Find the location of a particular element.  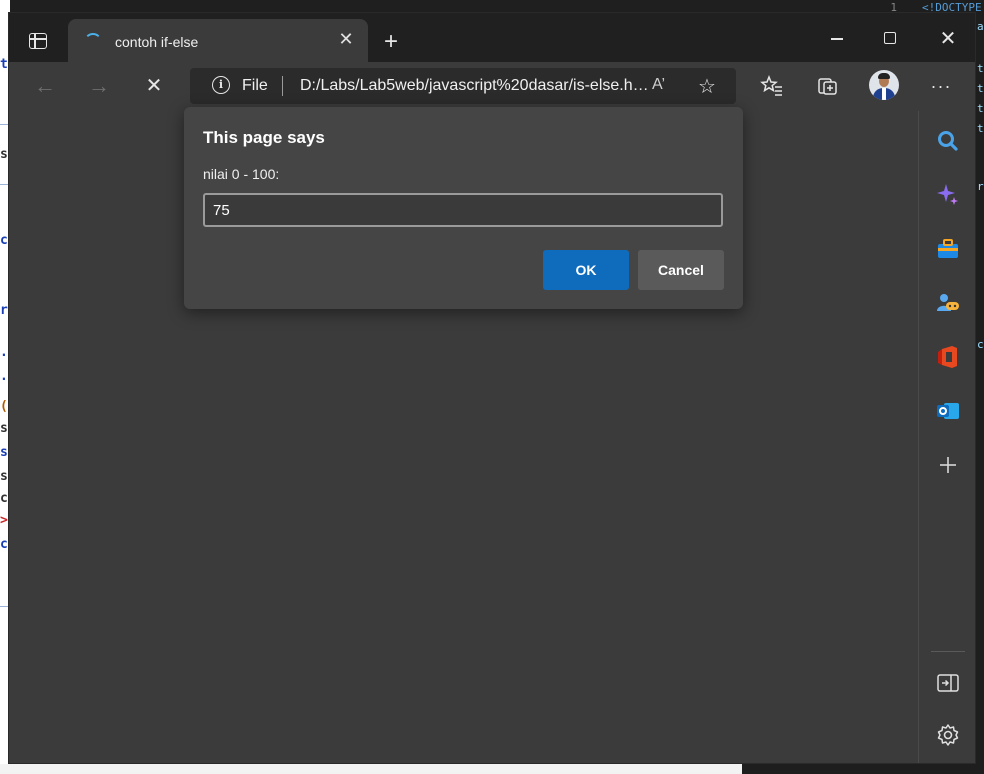

dialog-title: This page says is located at coordinates (264, 137).